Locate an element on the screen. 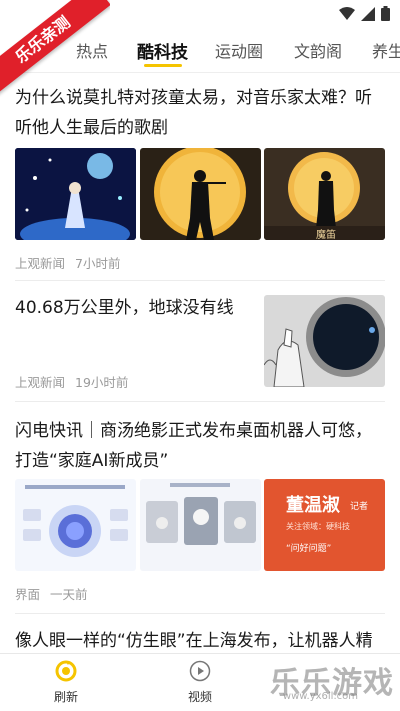 This screenshot has width=400, height=711. robot-diagram-image is located at coordinates (75, 525).